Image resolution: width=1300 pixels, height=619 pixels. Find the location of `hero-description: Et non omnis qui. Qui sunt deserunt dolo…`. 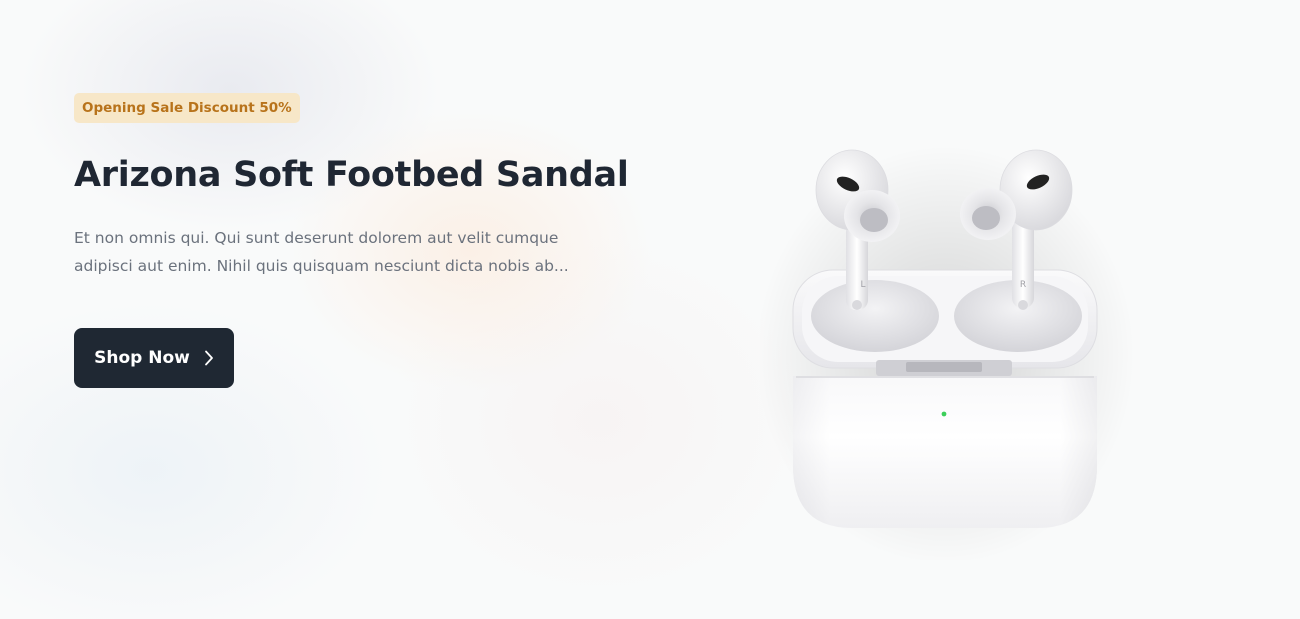

hero-description: Et non omnis qui. Qui sunt deserunt dolo… is located at coordinates (321, 252).